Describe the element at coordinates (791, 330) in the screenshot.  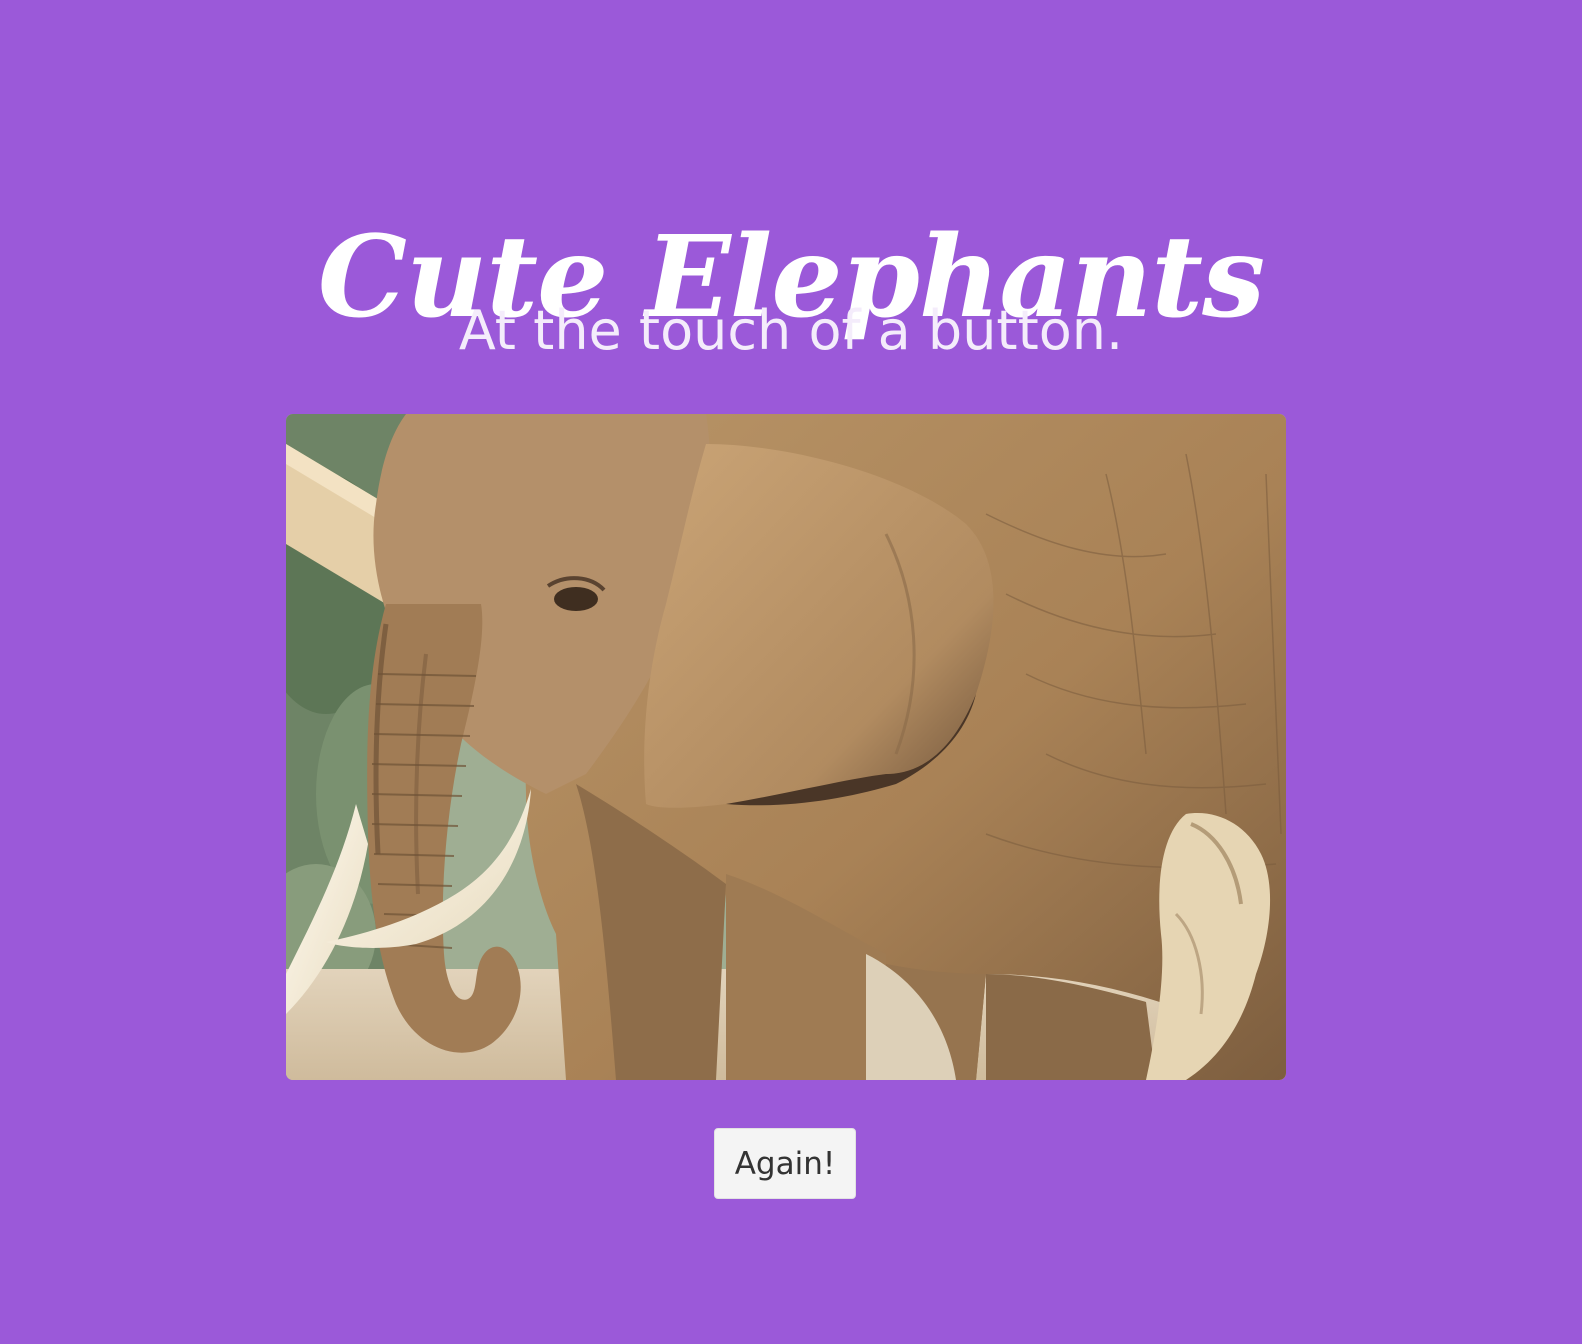
I see `page-subtitle: At the touch of a button.` at that location.